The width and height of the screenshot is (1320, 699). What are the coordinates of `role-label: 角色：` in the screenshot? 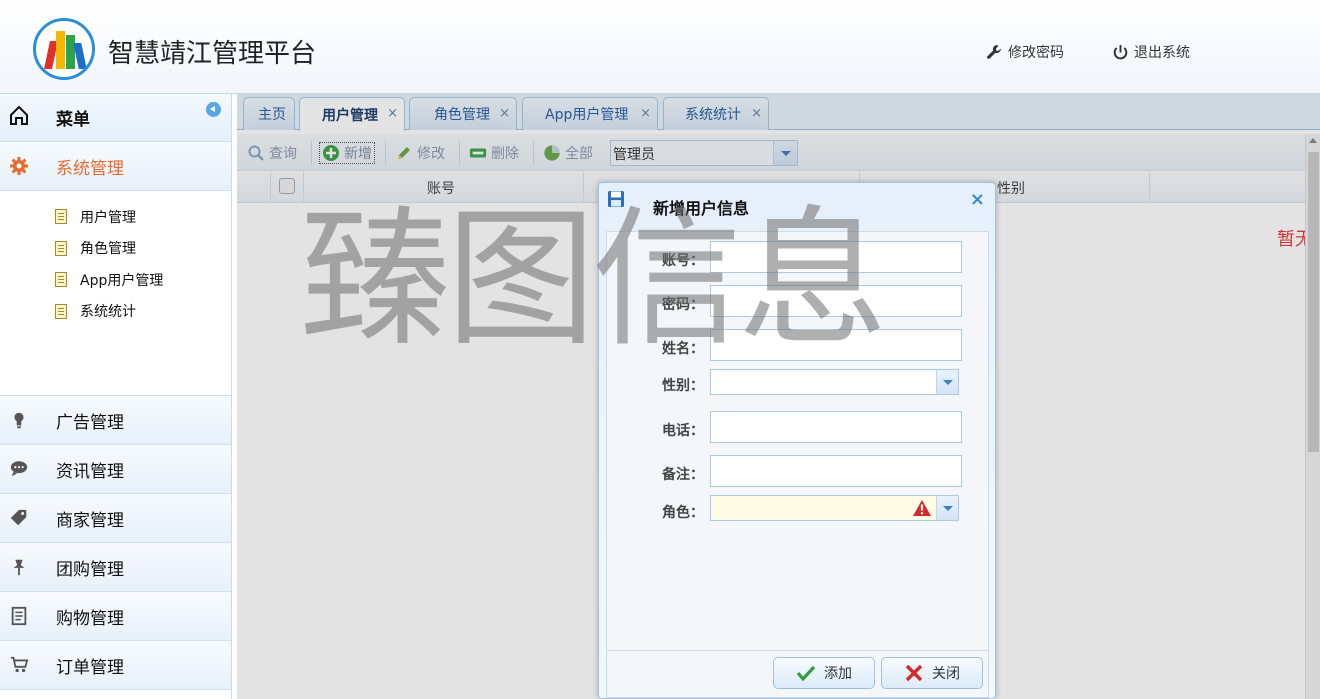 It's located at (683, 513).